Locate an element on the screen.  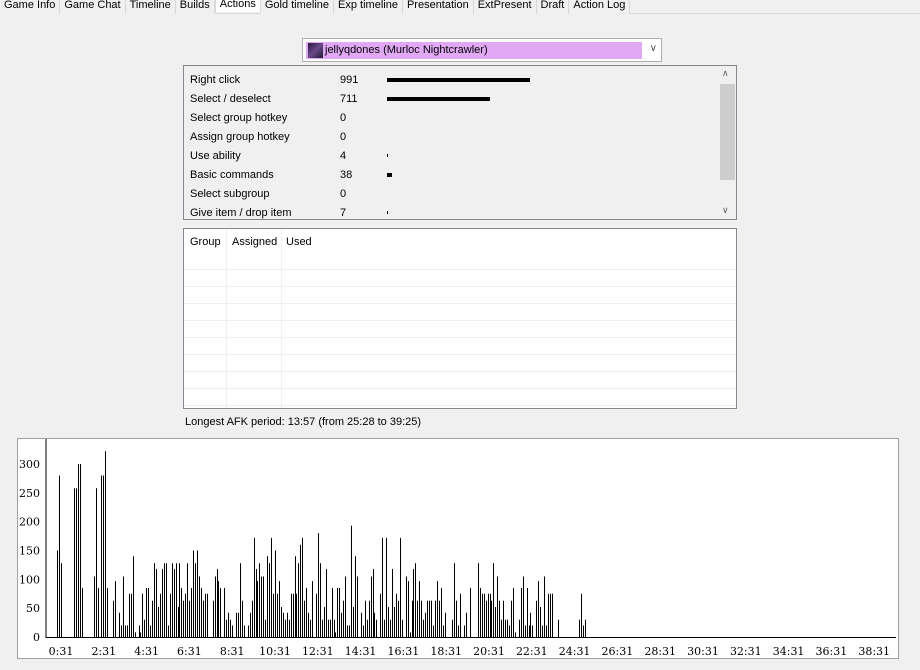
vertical-scrollbar: ∧ ∨ is located at coordinates (727, 142).